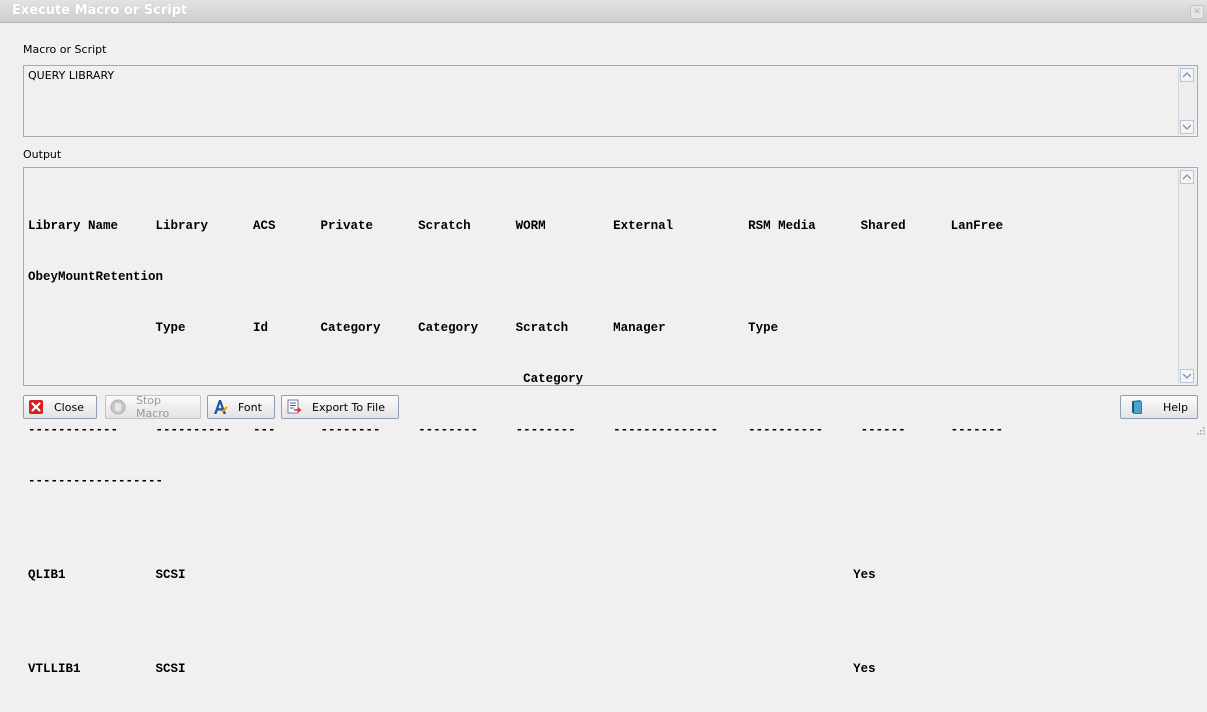  I want to click on stop-hand-icon, so click(118, 407).